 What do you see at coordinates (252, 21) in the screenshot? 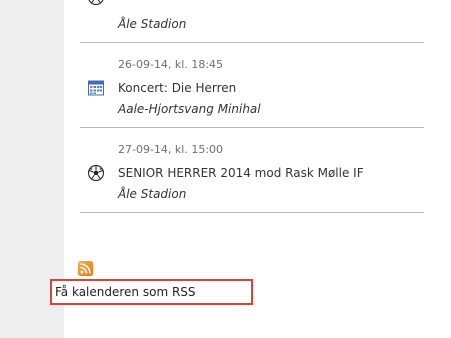
I see `event-item: Åle Stadion` at bounding box center [252, 21].